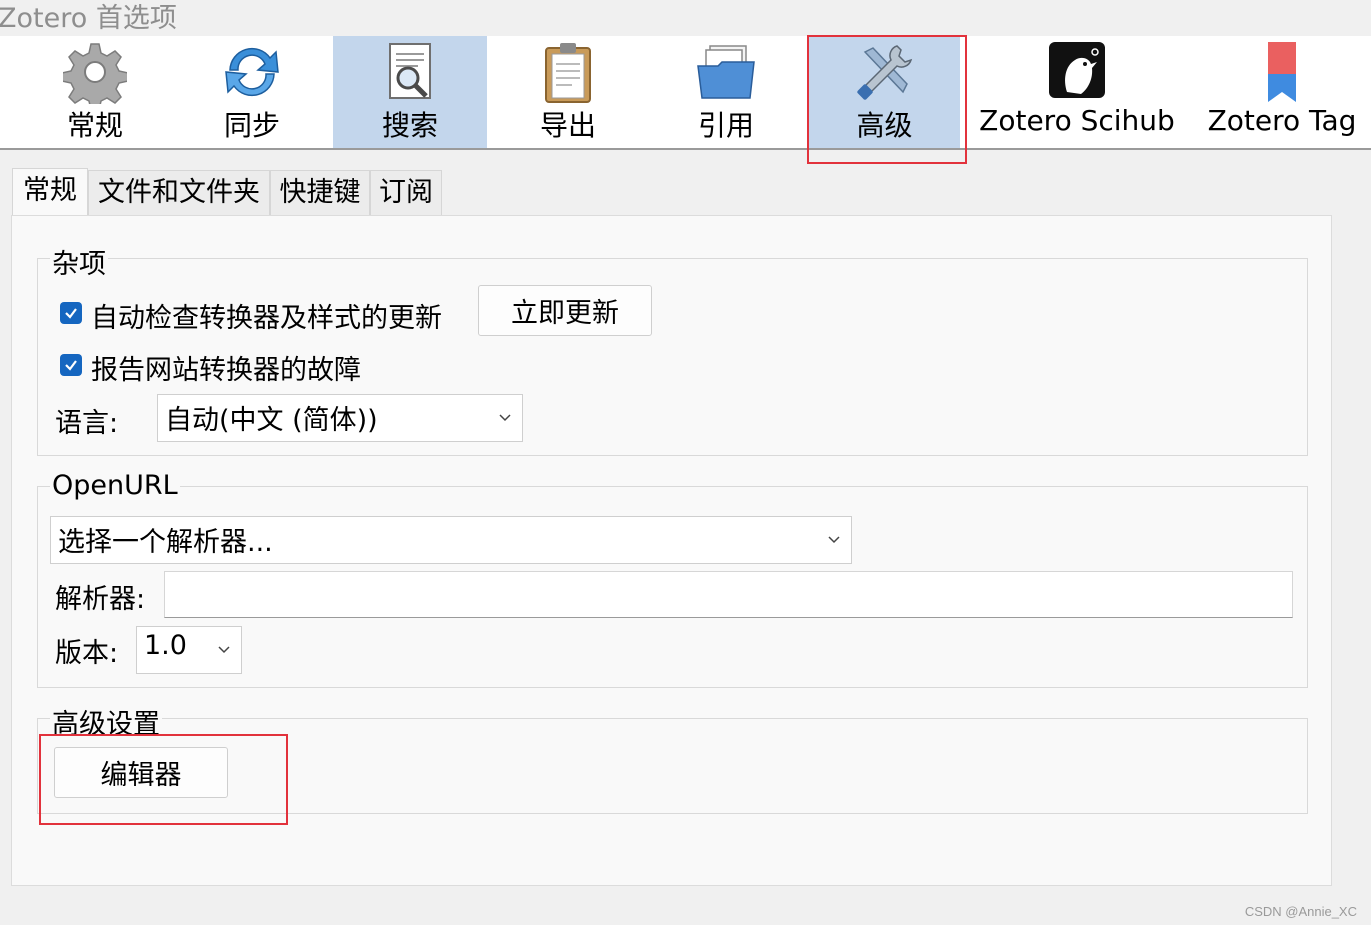 Image resolution: width=1371 pixels, height=925 pixels. Describe the element at coordinates (884, 125) in the screenshot. I see `toolbar-label: 高级` at that location.